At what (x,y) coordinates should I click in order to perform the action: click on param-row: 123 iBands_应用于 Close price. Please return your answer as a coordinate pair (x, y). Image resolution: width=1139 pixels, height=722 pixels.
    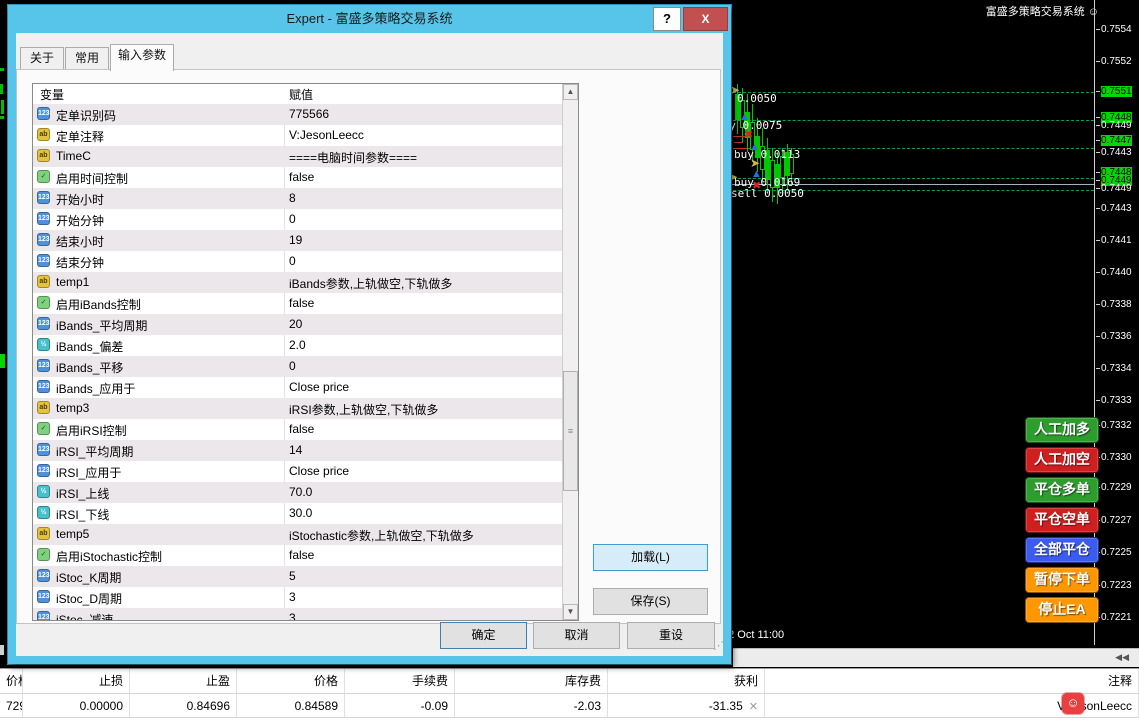
    Looking at the image, I should click on (297, 387).